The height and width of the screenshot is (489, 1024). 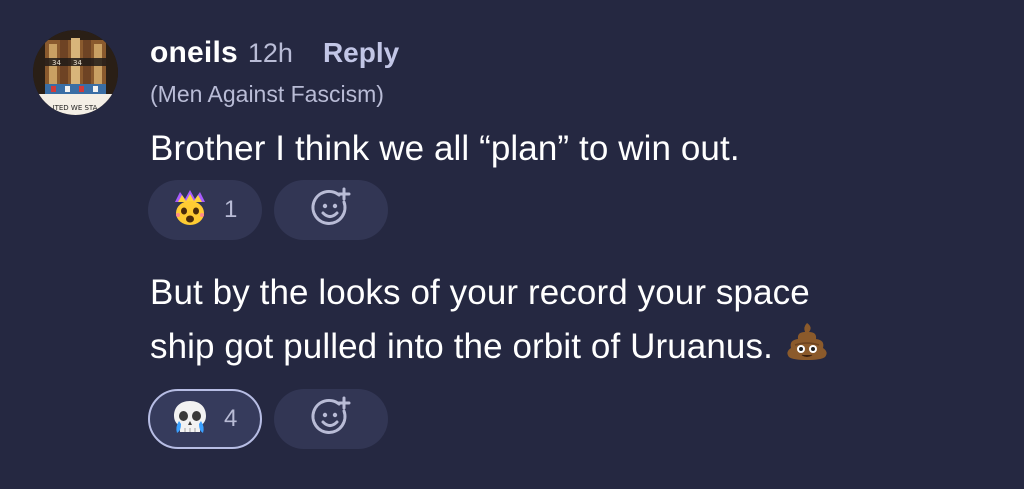 What do you see at coordinates (268, 419) in the screenshot?
I see `reaction-row-2: 4` at bounding box center [268, 419].